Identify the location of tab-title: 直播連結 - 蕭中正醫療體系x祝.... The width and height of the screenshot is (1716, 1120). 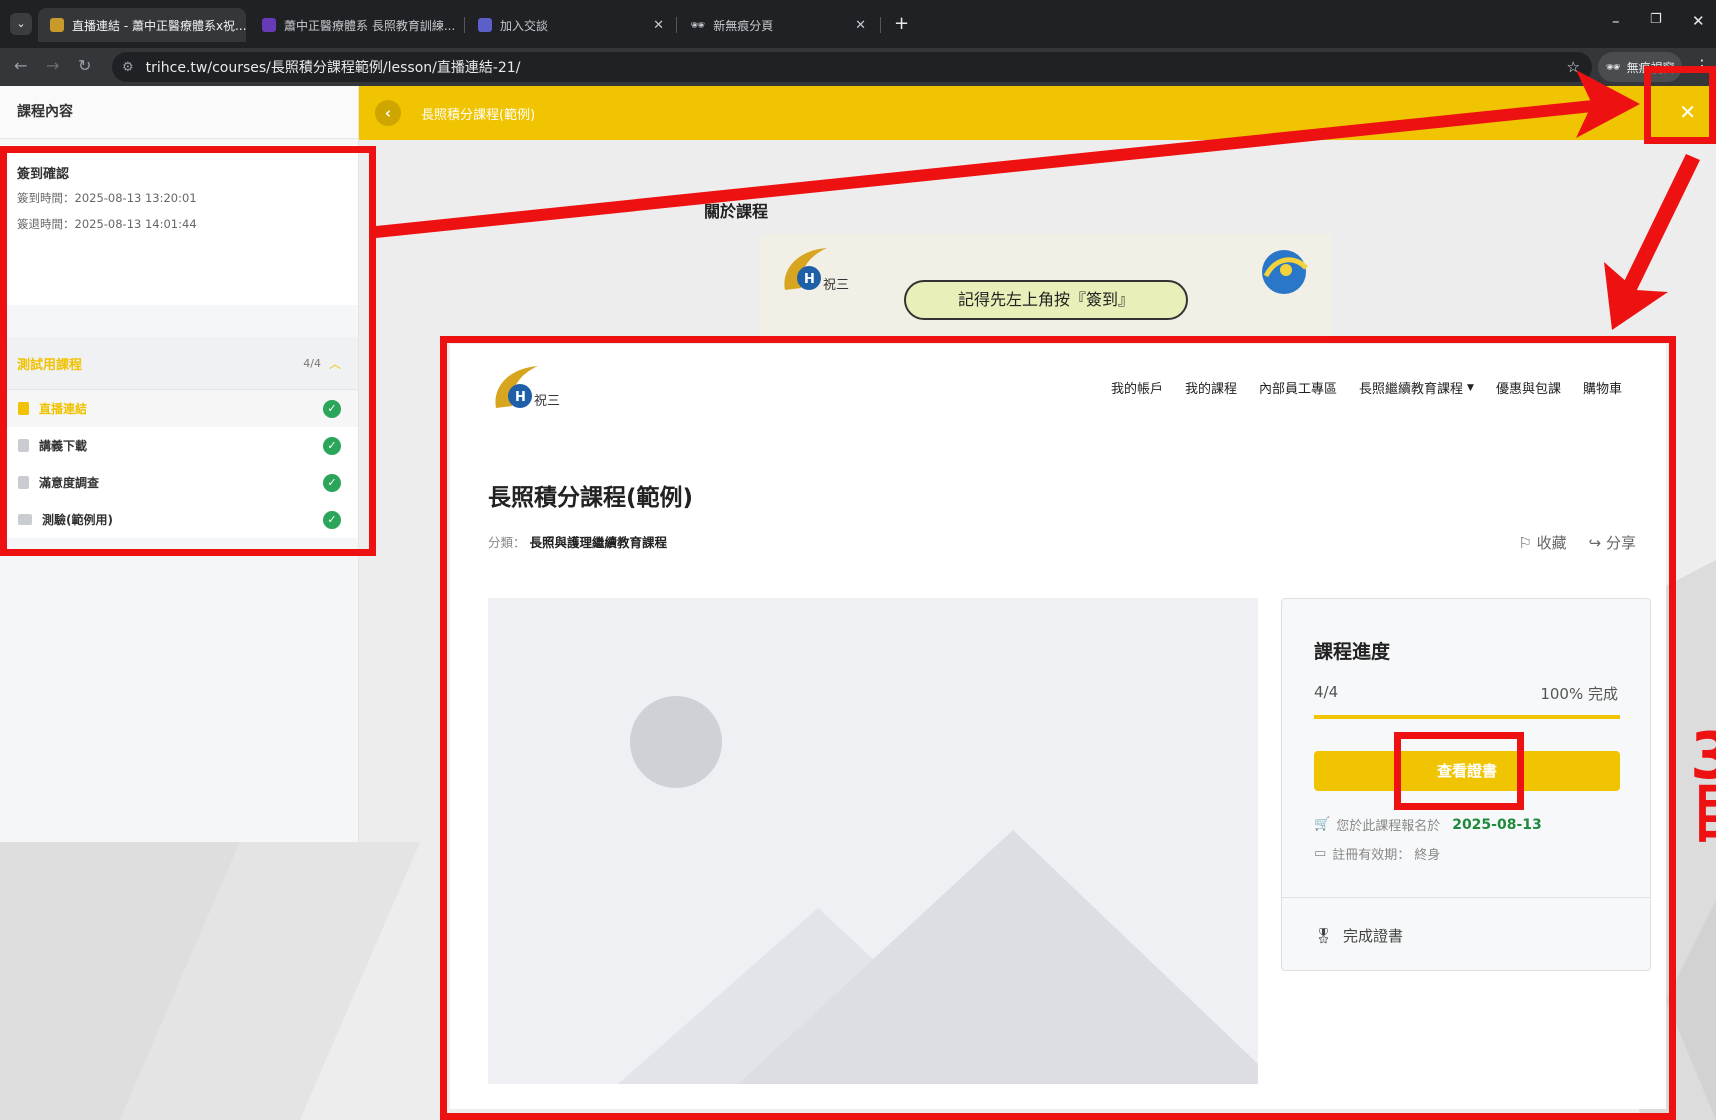
(159, 25).